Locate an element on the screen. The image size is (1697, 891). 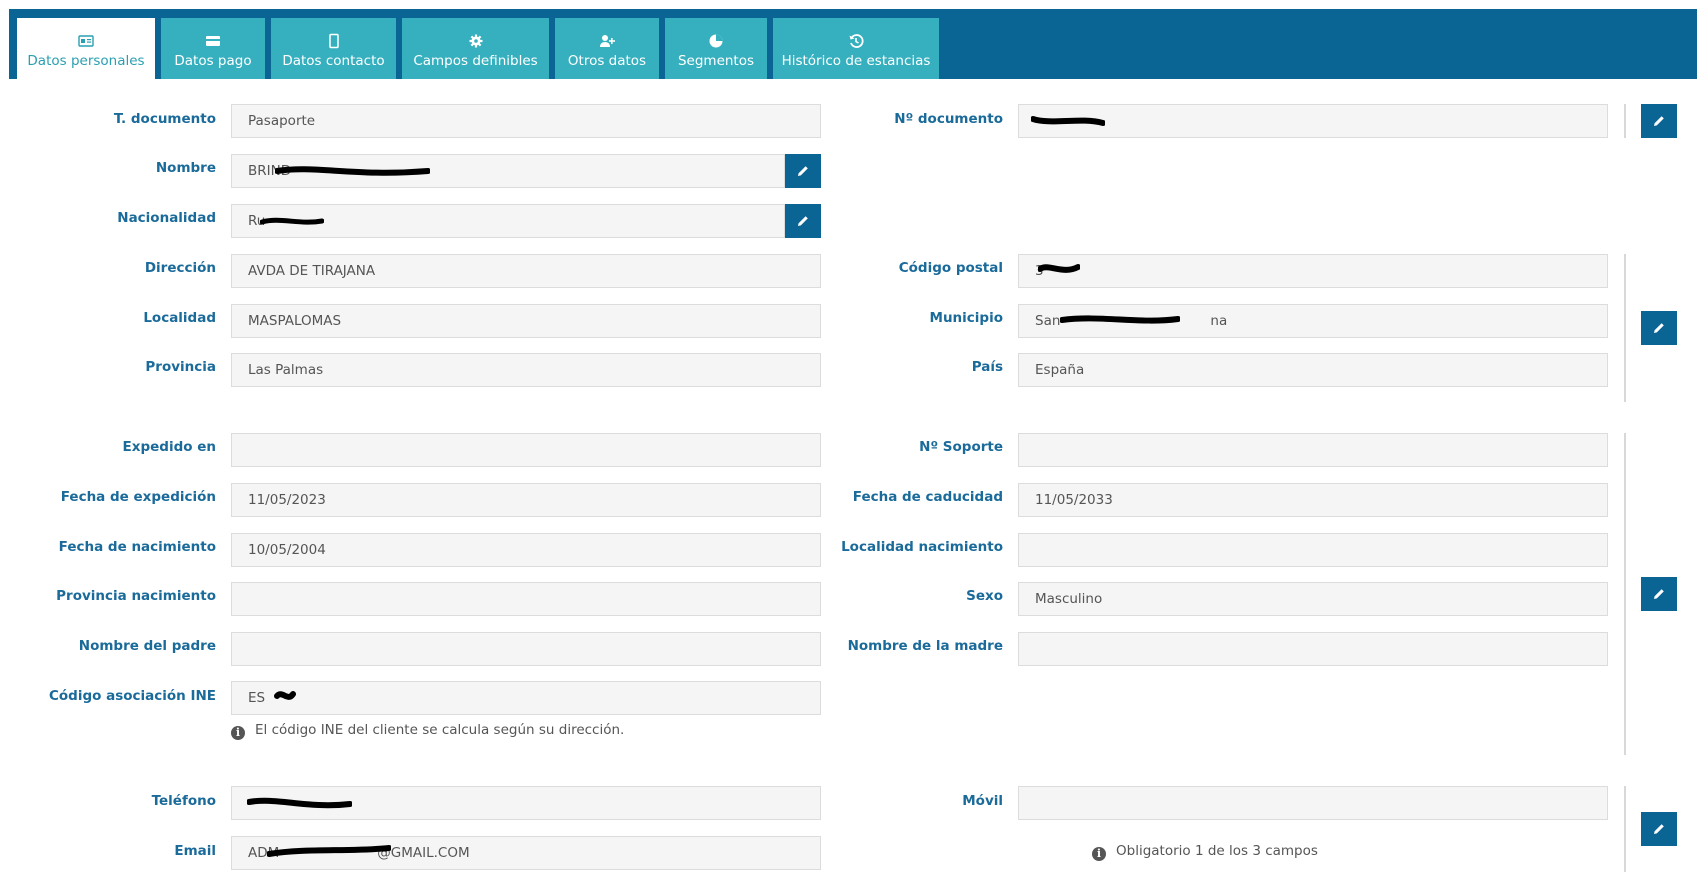
label-pais: País is located at coordinates (987, 367).